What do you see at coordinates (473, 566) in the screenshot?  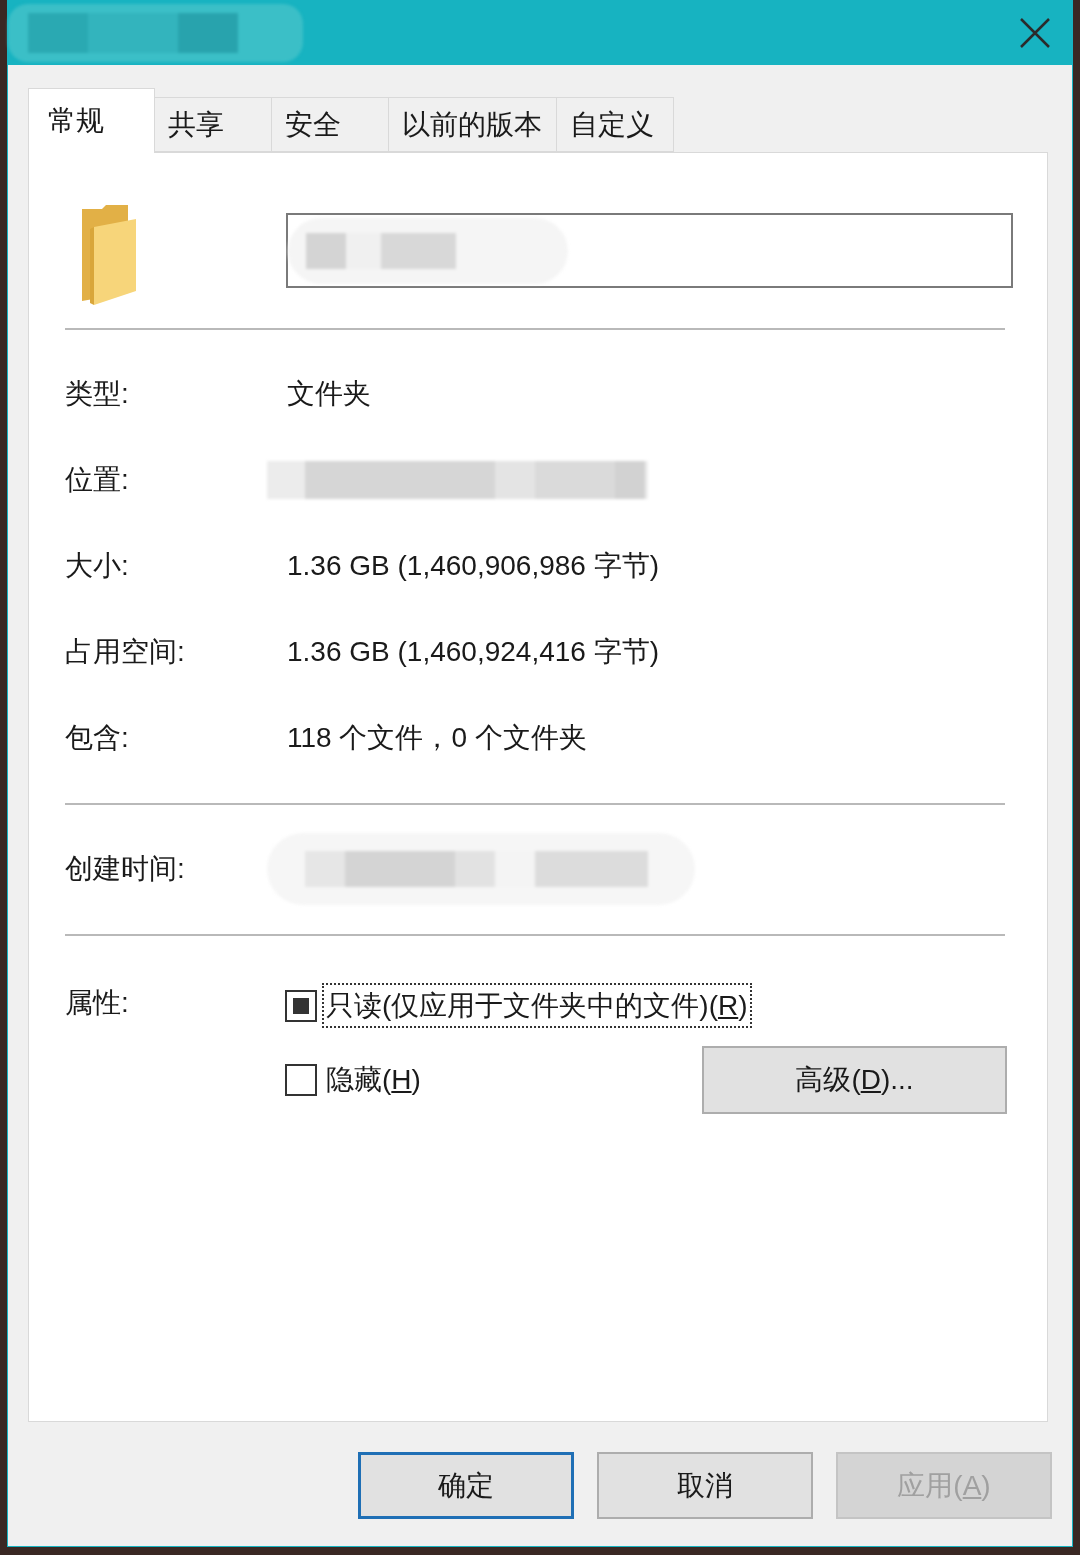 I see `field-value: 1.36 GB (1,460,906,986 字节)` at bounding box center [473, 566].